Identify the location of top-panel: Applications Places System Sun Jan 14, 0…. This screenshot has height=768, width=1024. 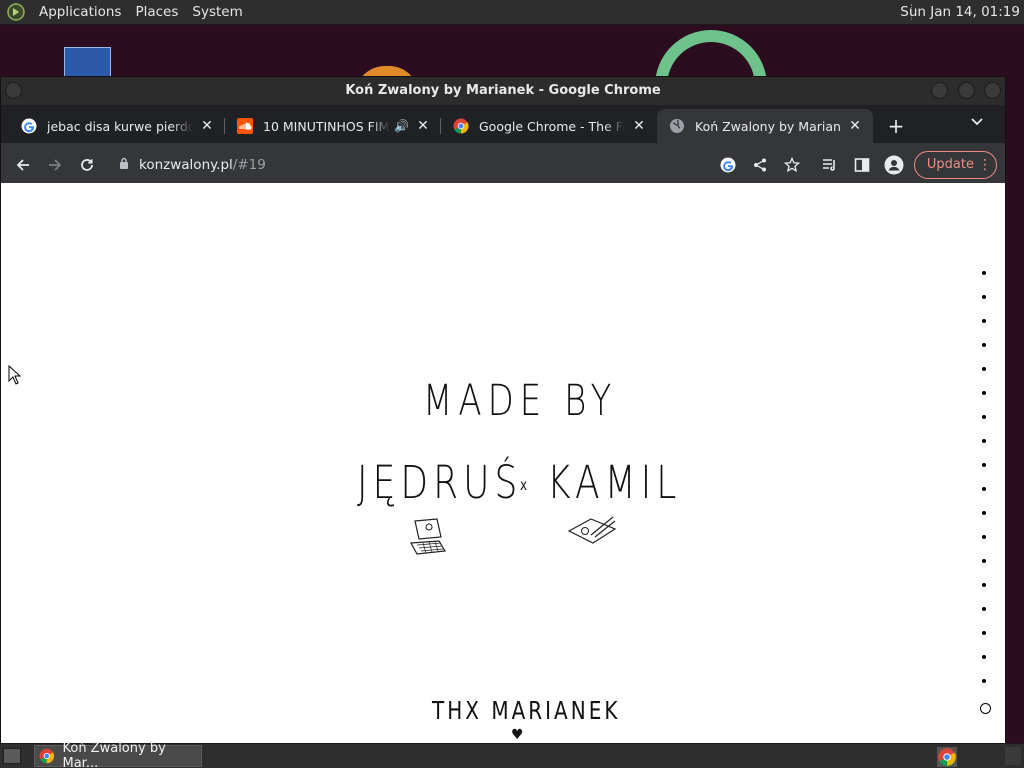
(512, 12).